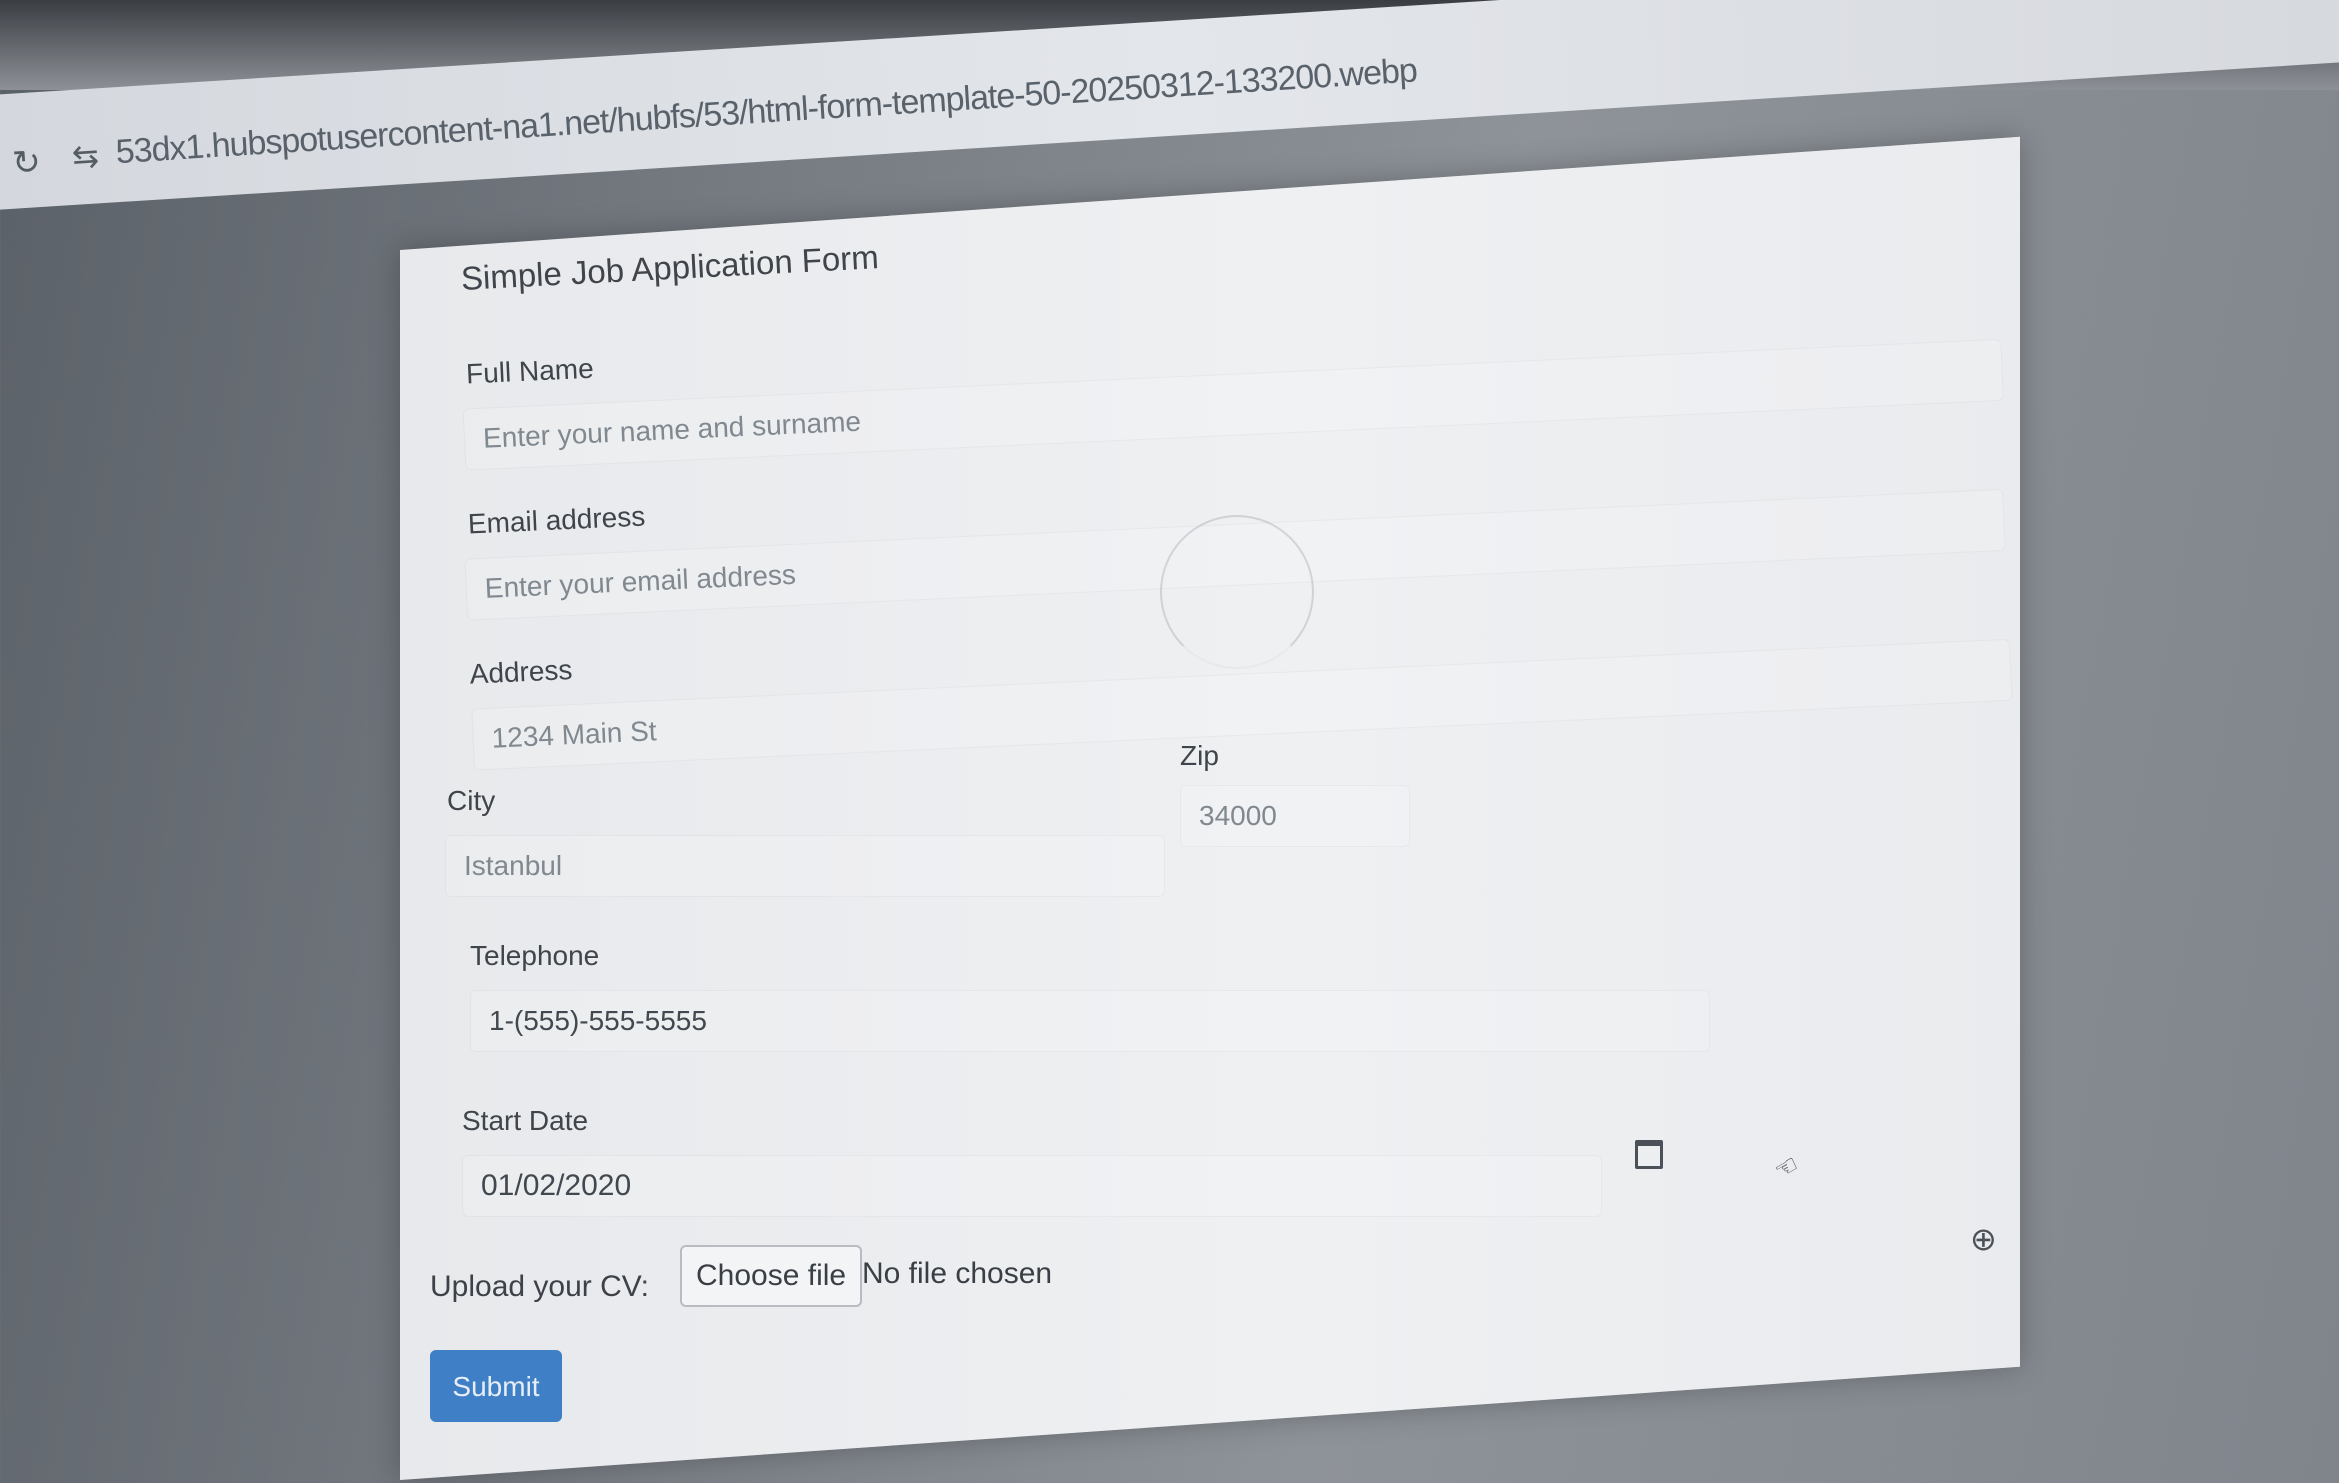  I want to click on city-label: City, so click(471, 800).